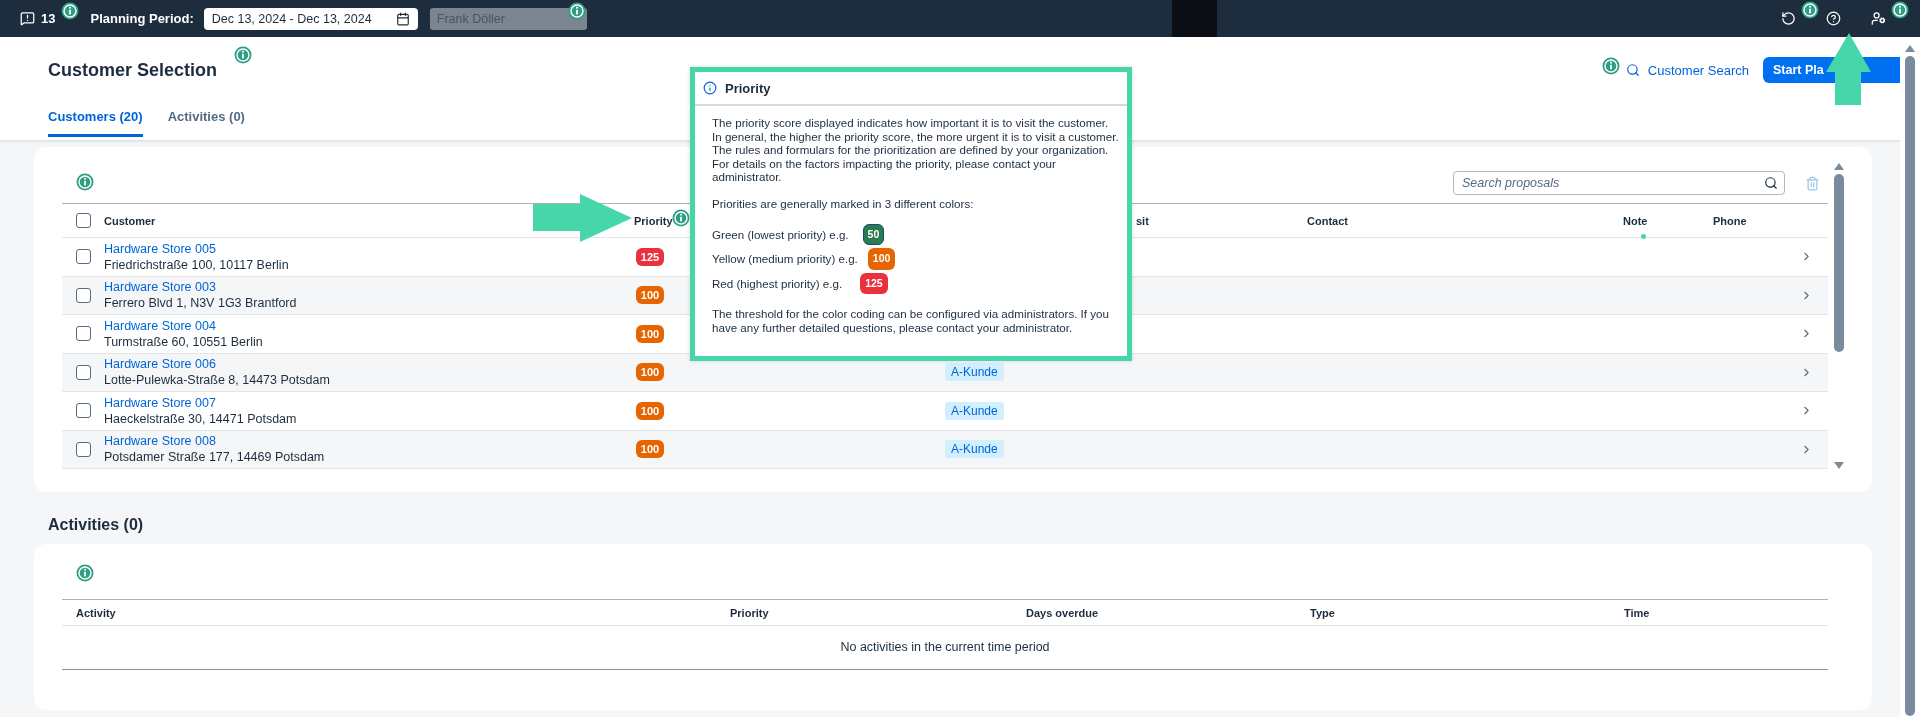 This screenshot has width=1920, height=717. Describe the element at coordinates (133, 70) in the screenshot. I see `page-title: Customer Selection` at that location.